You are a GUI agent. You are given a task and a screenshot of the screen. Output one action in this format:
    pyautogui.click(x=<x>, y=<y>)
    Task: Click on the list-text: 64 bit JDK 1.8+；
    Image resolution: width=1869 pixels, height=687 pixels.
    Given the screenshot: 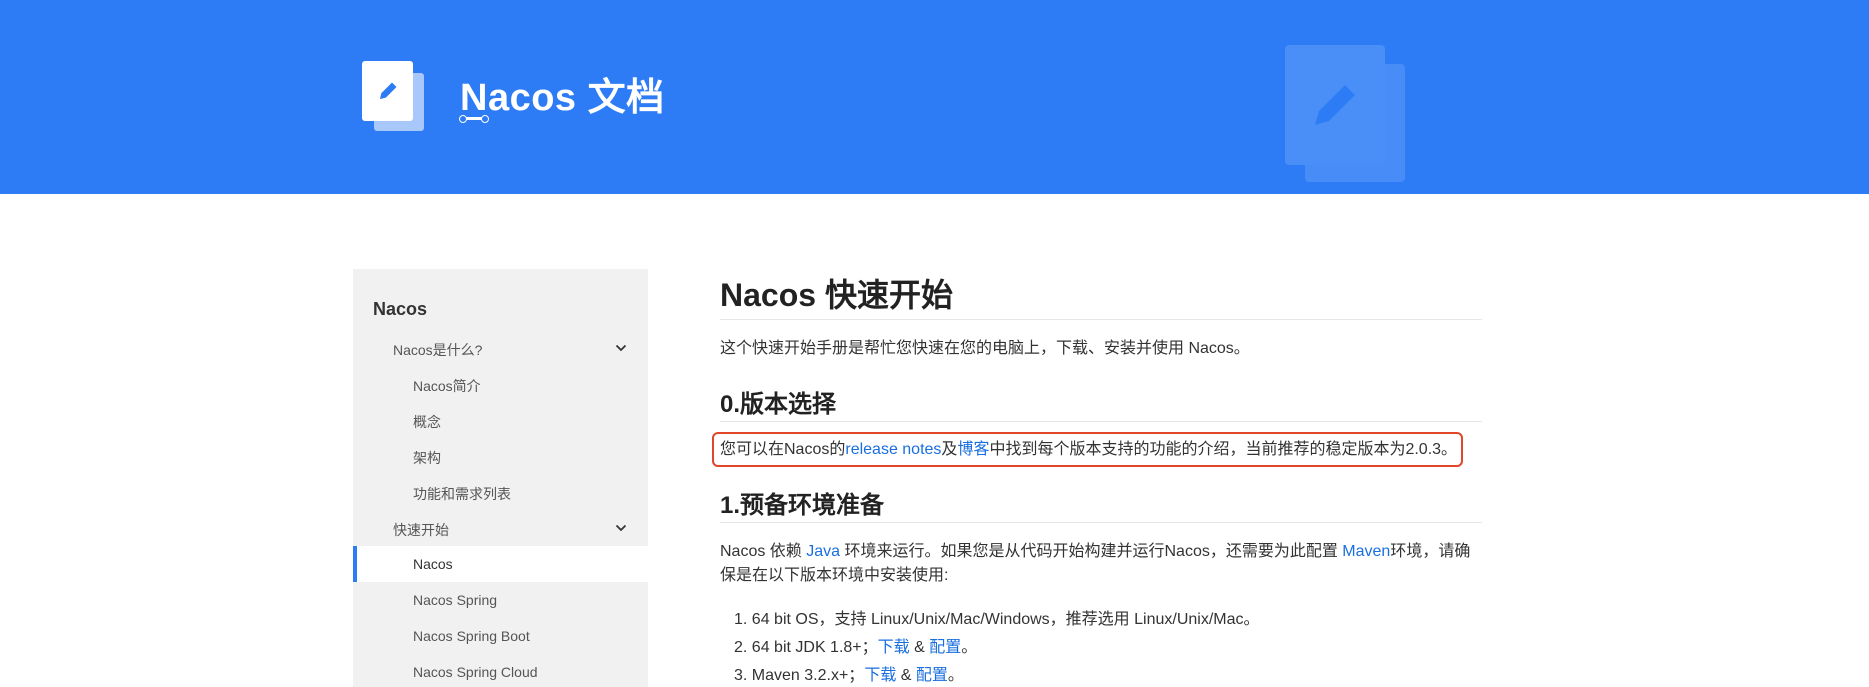 What is the action you would take?
    pyautogui.click(x=814, y=647)
    